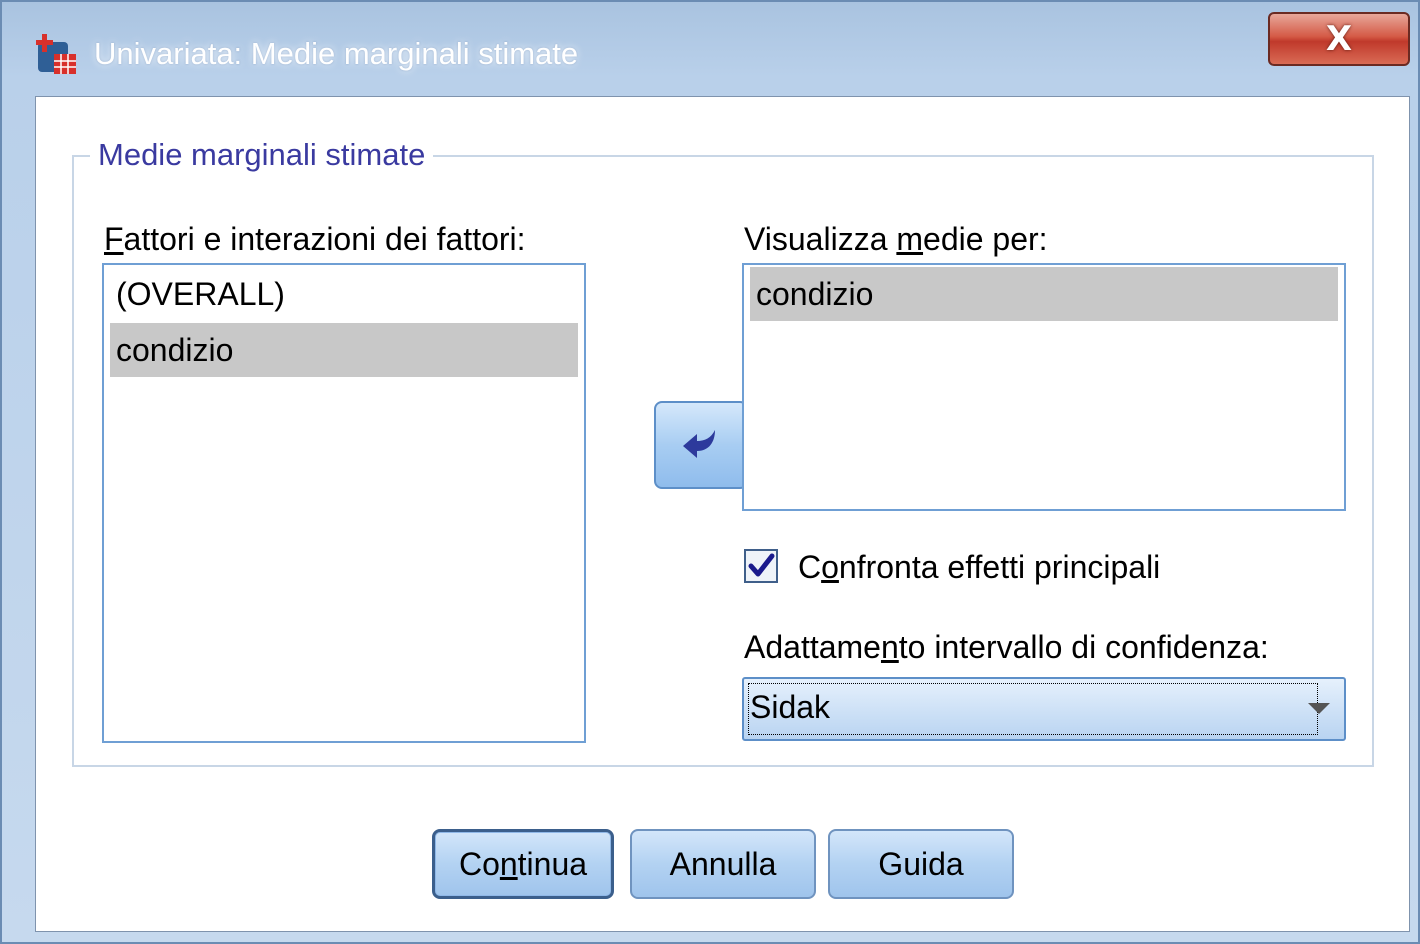 Image resolution: width=1420 pixels, height=944 pixels. I want to click on list-item-overall: (OVERALL), so click(344, 294).